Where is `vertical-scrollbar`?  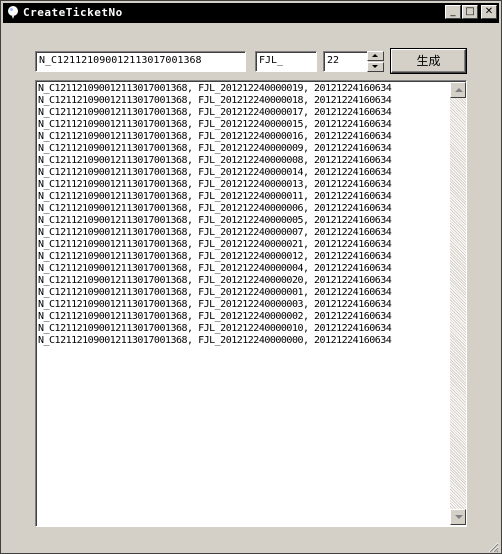 vertical-scrollbar is located at coordinates (458, 303).